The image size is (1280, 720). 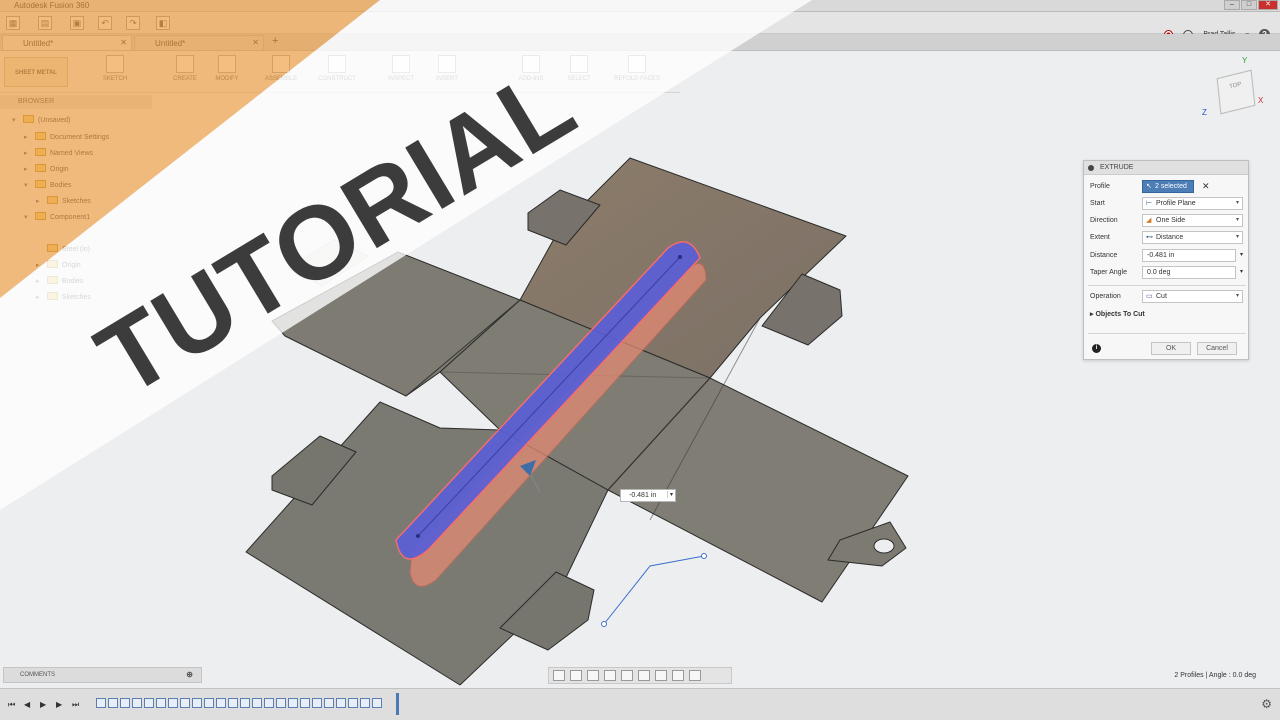 What do you see at coordinates (397, 704) in the screenshot?
I see `timeline-marker` at bounding box center [397, 704].